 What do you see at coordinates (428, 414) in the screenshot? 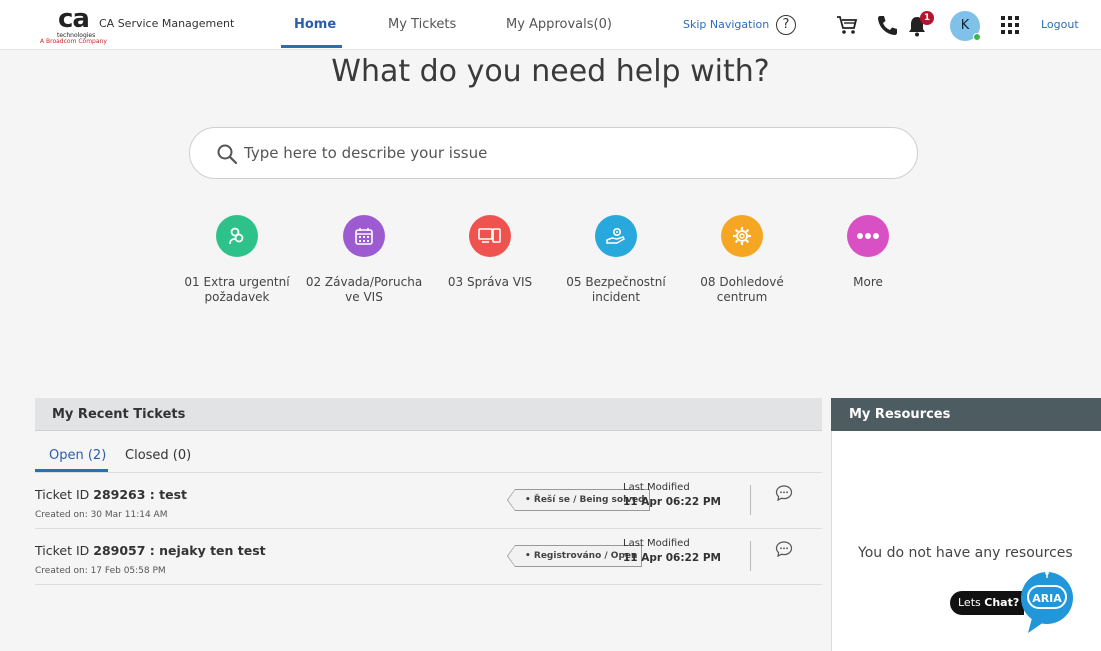
I see `recent-tickets-header: My Recent Tickets` at bounding box center [428, 414].